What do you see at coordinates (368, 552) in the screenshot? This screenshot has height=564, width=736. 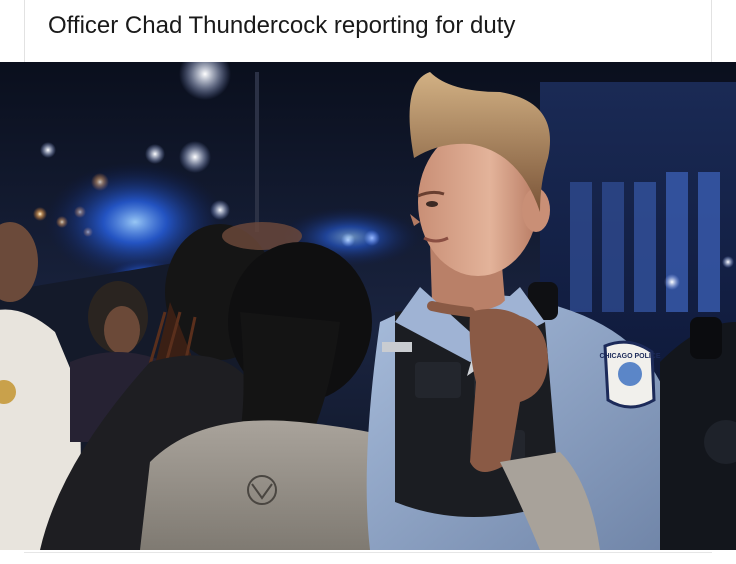 I see `post-divider` at bounding box center [368, 552].